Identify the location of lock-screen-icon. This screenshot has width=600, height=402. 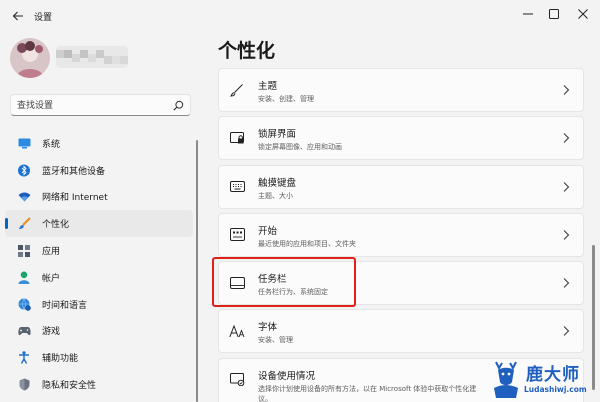
(237, 138).